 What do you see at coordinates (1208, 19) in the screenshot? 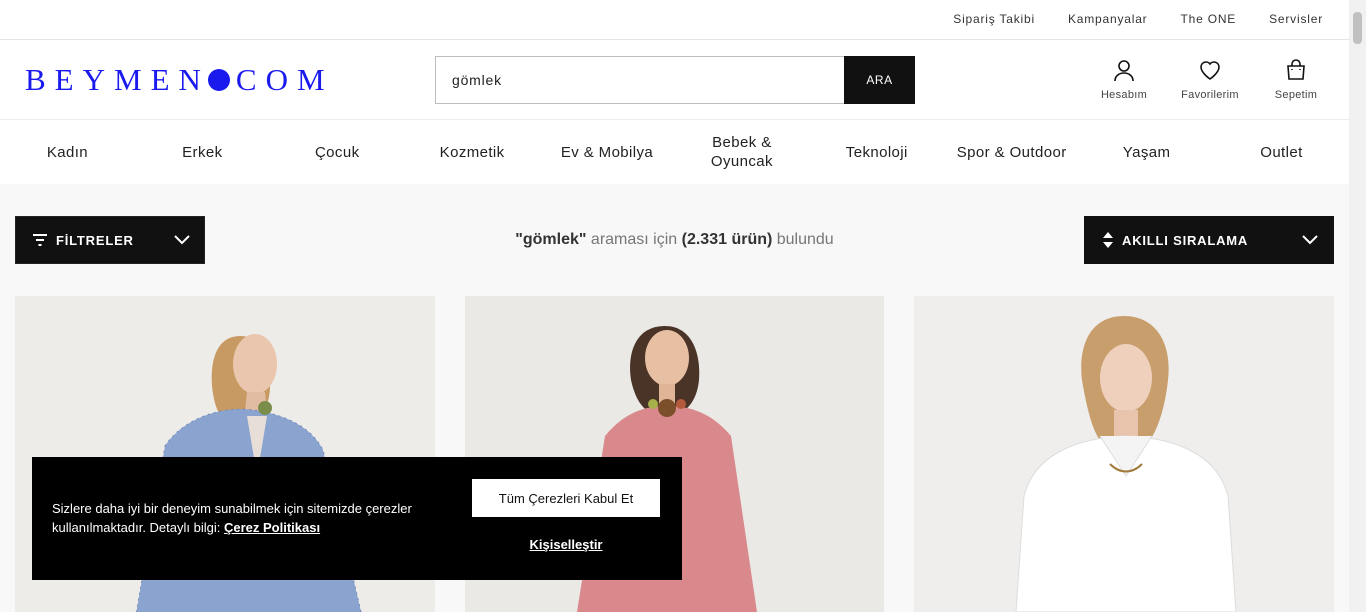
I see `the-one-link: The ONE` at bounding box center [1208, 19].